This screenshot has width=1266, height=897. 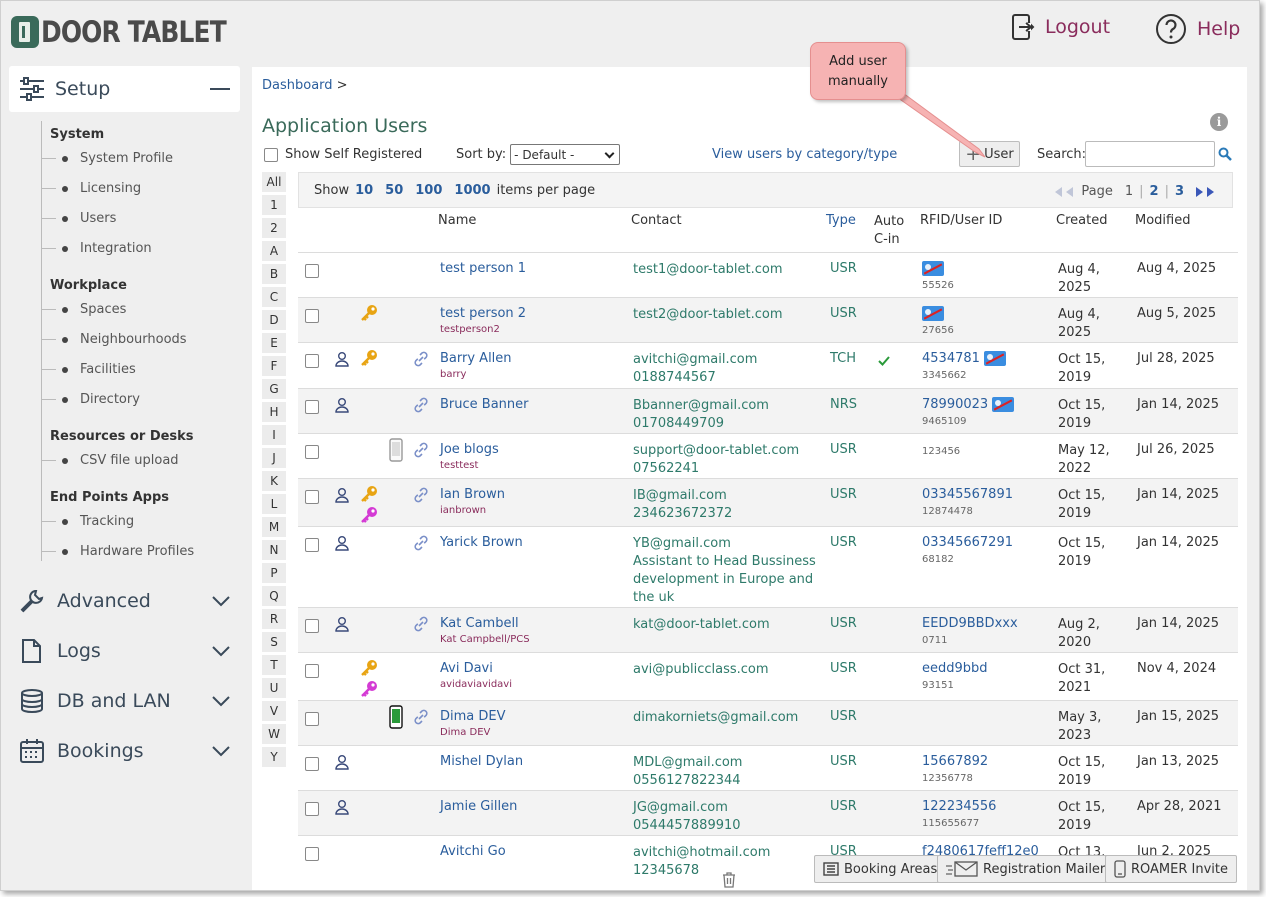 I want to click on nav-bookings: Bookings, so click(x=131, y=751).